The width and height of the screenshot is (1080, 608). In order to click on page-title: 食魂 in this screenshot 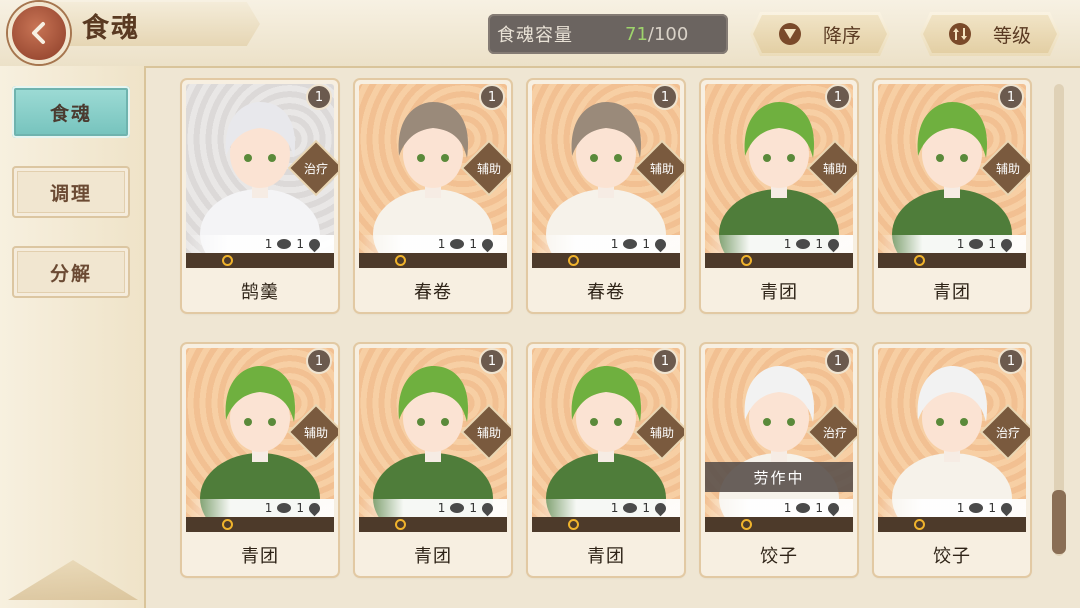, I will do `click(111, 28)`.